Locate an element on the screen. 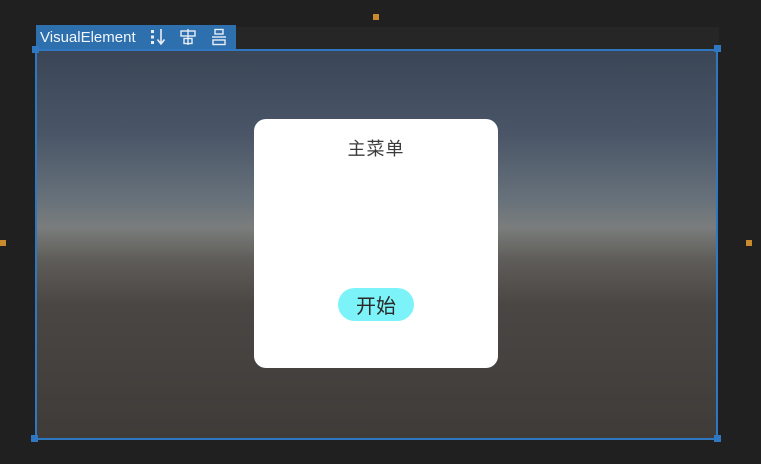 The height and width of the screenshot is (464, 761). anchor-handle-left is located at coordinates (3, 243).